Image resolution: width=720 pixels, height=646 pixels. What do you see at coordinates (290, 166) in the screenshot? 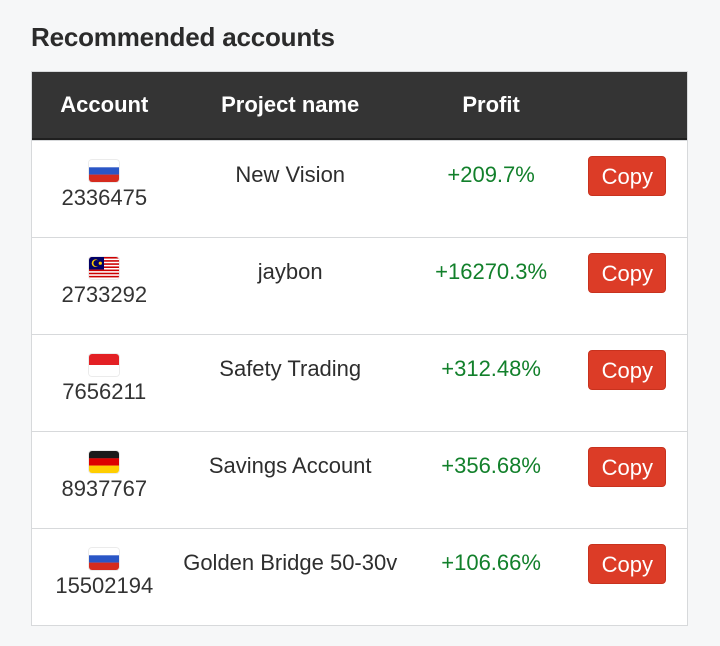
I see `project-name: New Vision` at bounding box center [290, 166].